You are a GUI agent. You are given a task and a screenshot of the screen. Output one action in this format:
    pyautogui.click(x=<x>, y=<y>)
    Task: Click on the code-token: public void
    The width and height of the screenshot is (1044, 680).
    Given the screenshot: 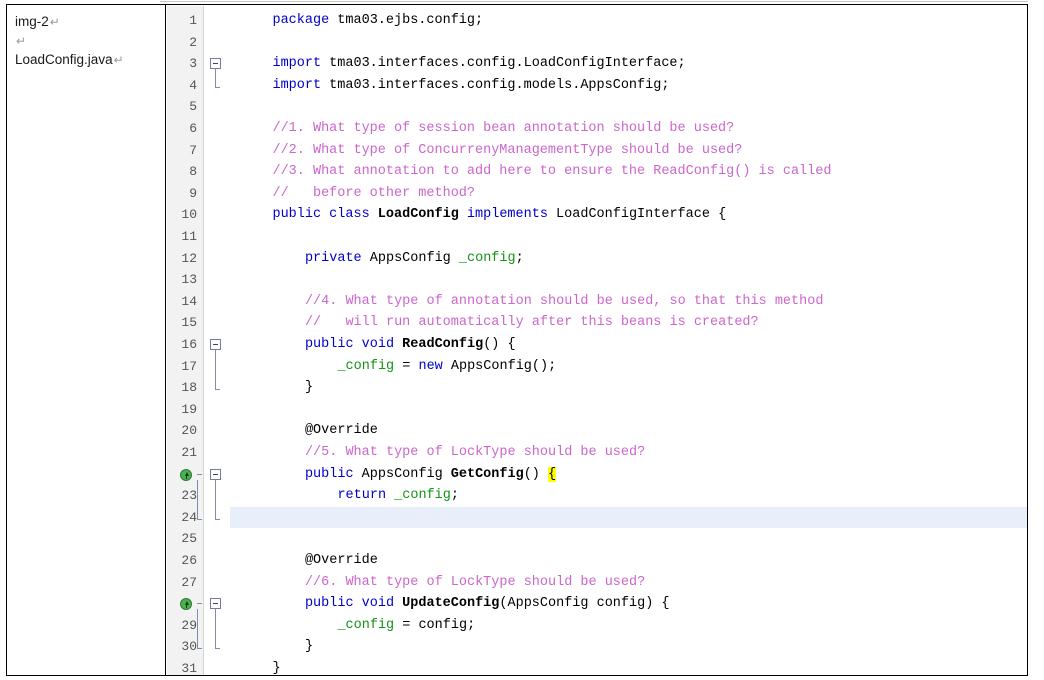 What is the action you would take?
    pyautogui.click(x=353, y=344)
    